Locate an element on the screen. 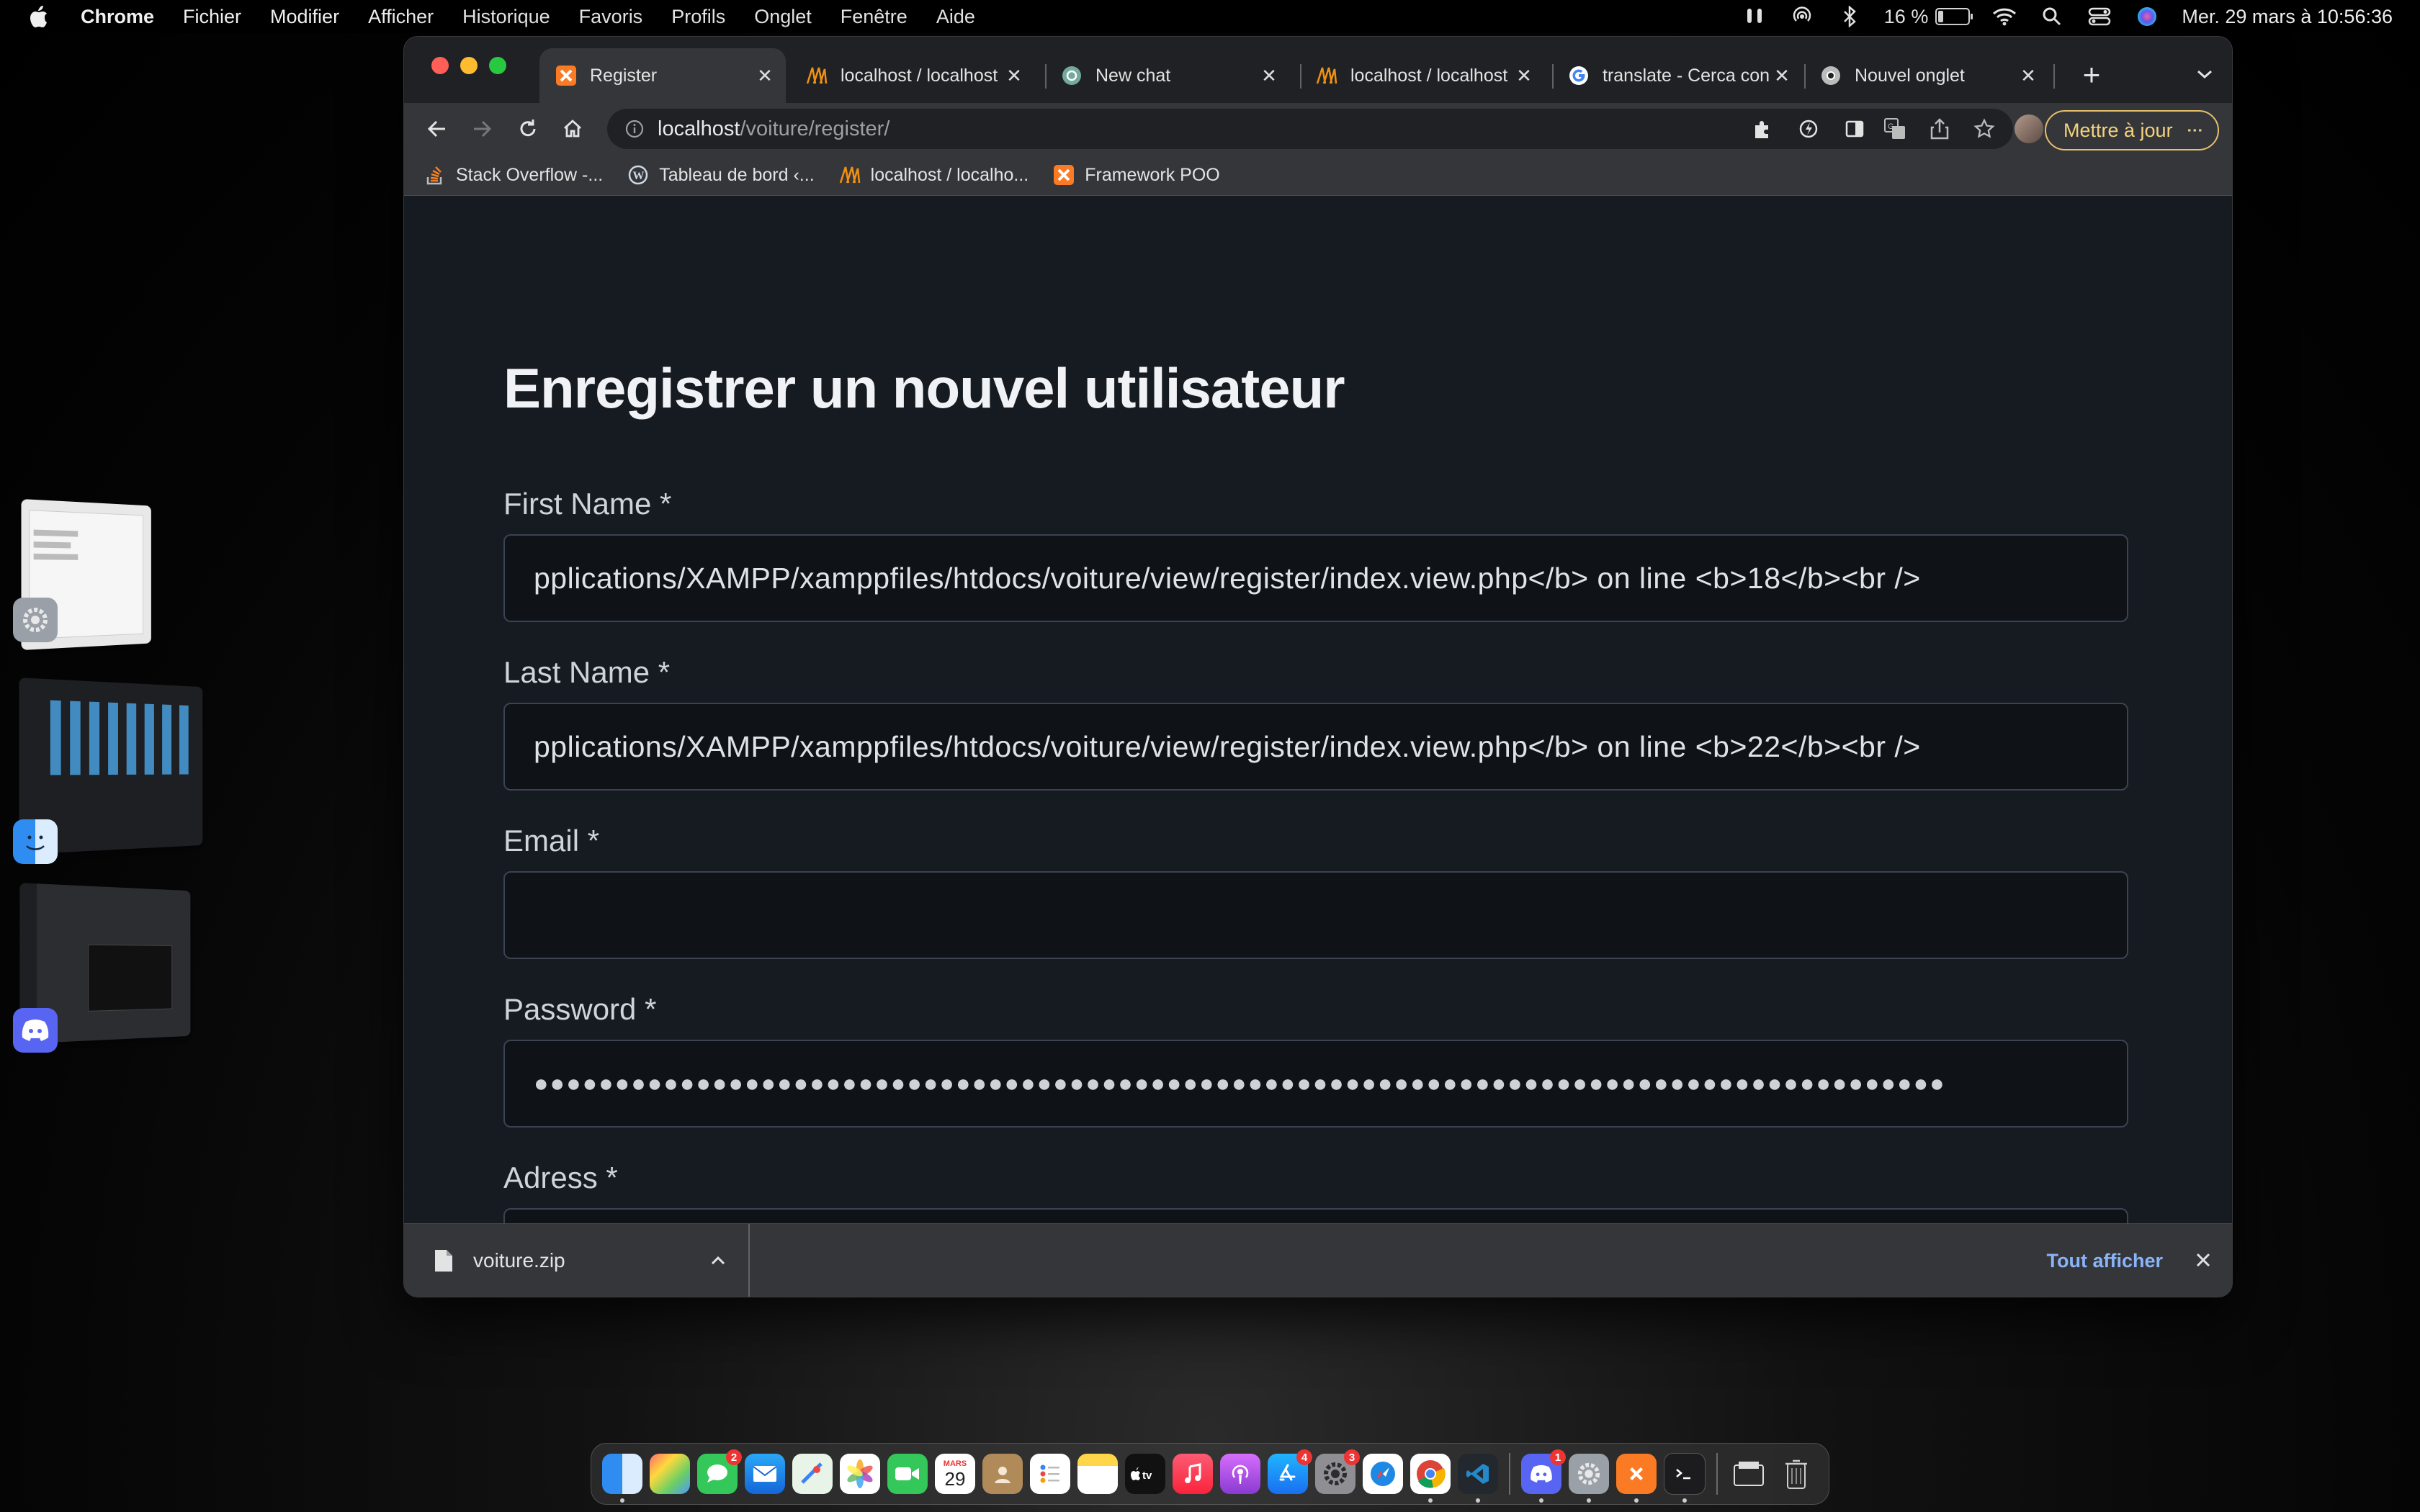  performance-icon is located at coordinates (1808, 129).